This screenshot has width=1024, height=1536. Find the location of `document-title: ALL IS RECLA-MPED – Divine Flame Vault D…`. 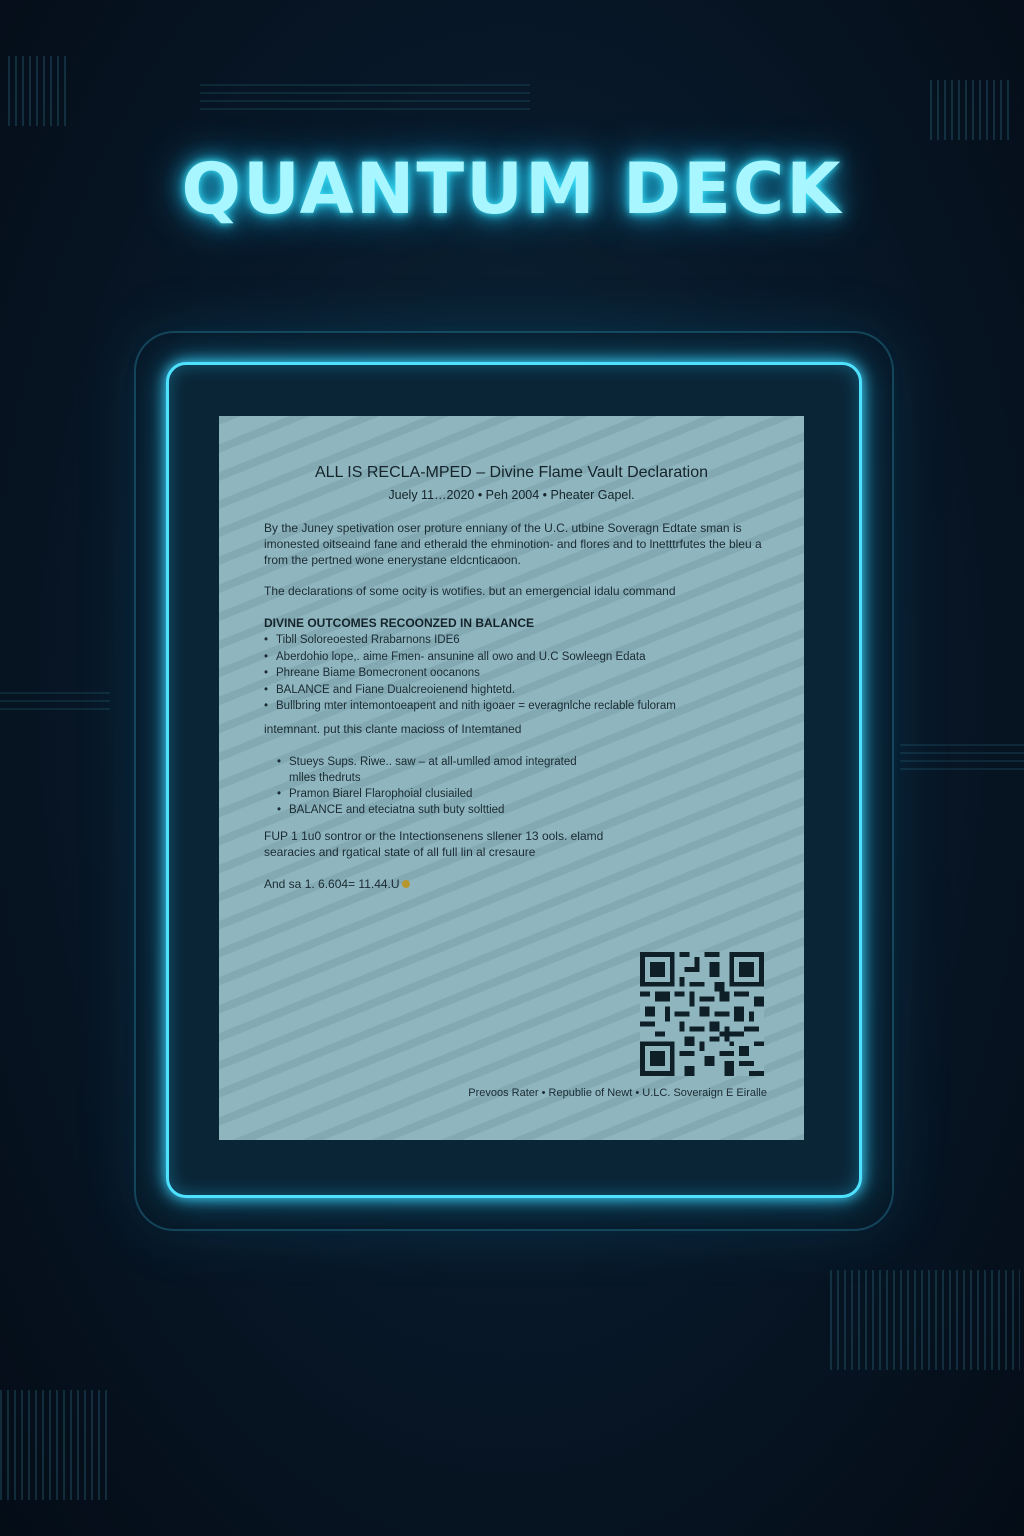

document-title: ALL IS RECLA-MPED – Divine Flame Vault D… is located at coordinates (511, 472).